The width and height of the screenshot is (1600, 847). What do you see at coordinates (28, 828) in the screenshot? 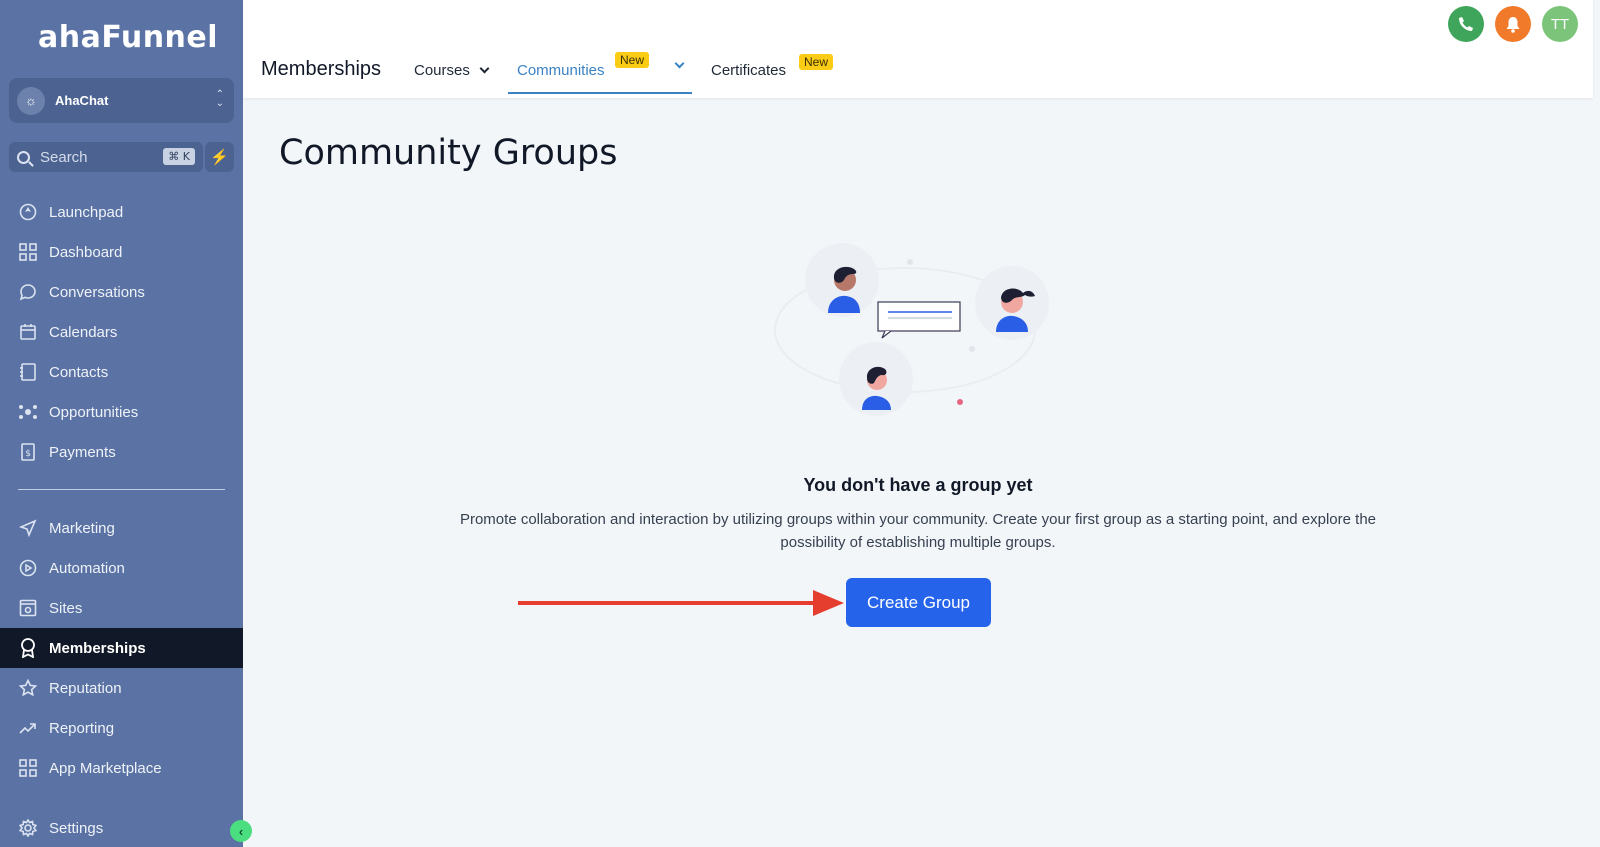
I see `gear-icon` at bounding box center [28, 828].